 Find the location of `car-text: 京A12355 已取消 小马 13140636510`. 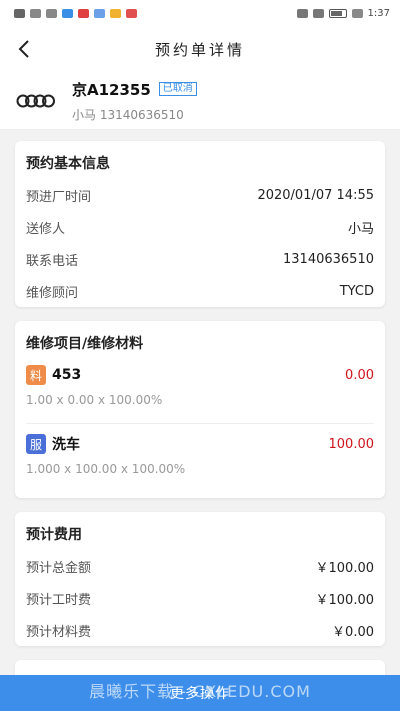

car-text: 京A12355 已取消 小马 13140636510 is located at coordinates (134, 101).